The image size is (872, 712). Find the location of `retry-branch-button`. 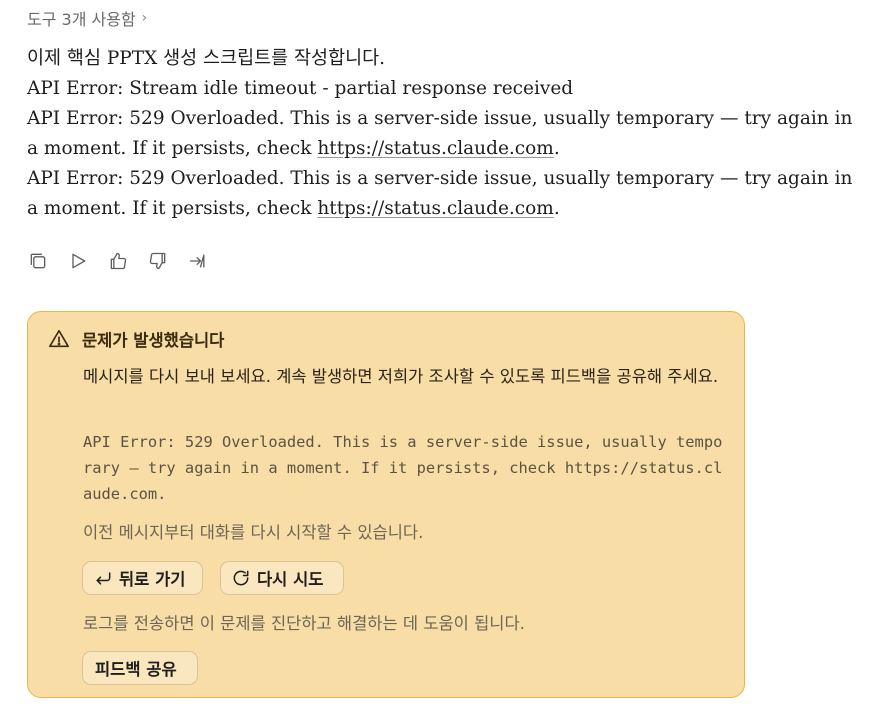

retry-branch-button is located at coordinates (198, 261).